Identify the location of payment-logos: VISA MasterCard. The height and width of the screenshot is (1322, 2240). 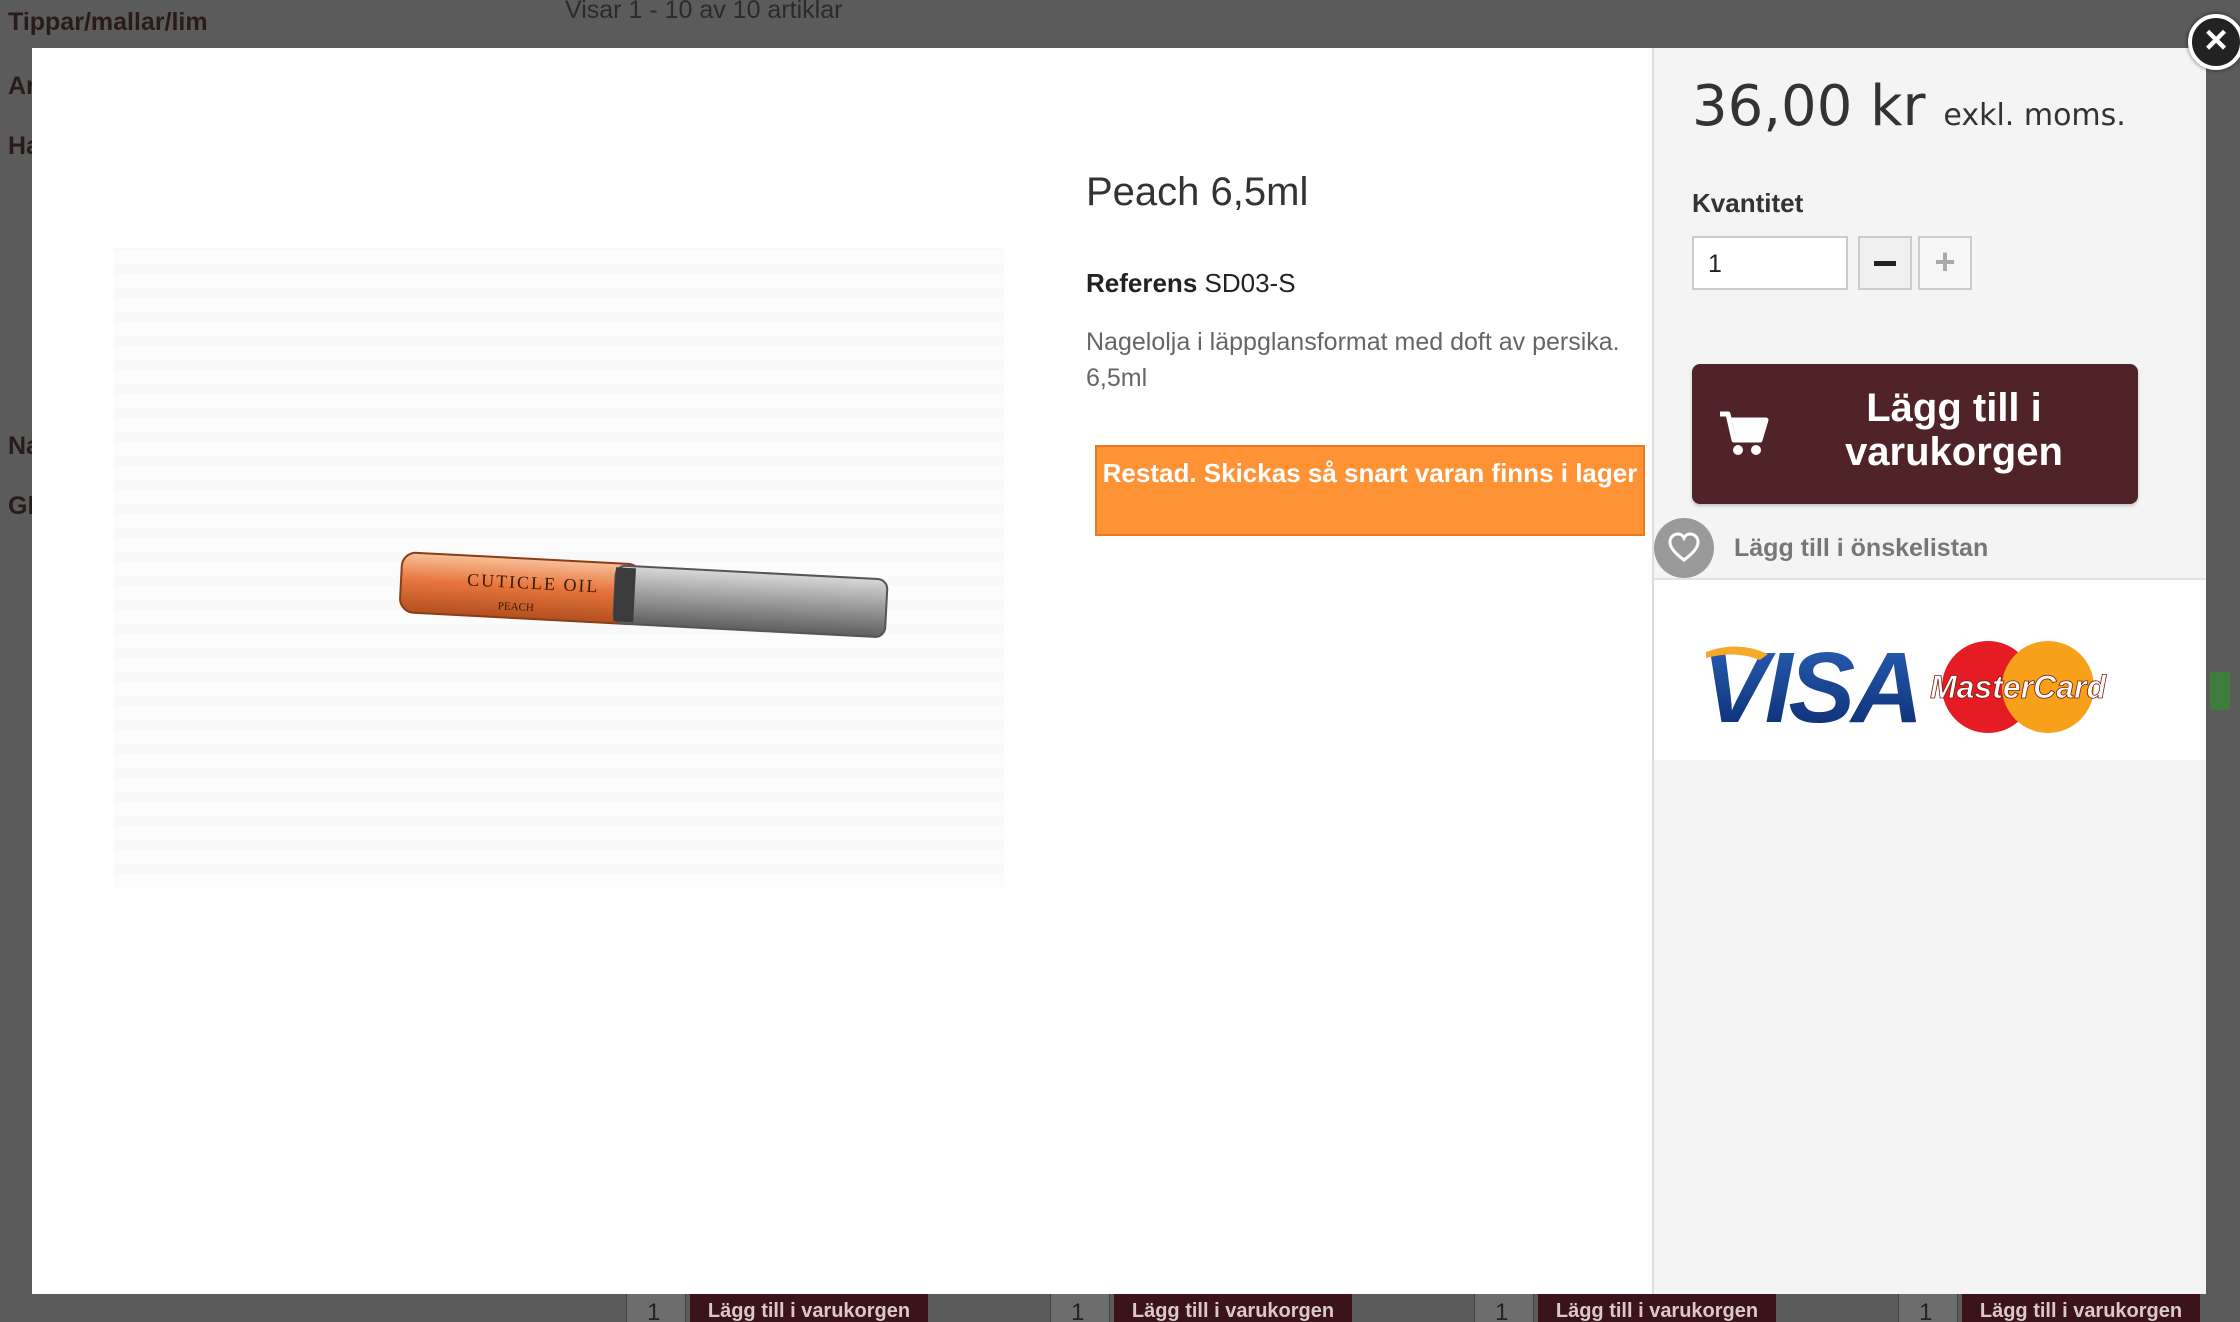
(1930, 670).